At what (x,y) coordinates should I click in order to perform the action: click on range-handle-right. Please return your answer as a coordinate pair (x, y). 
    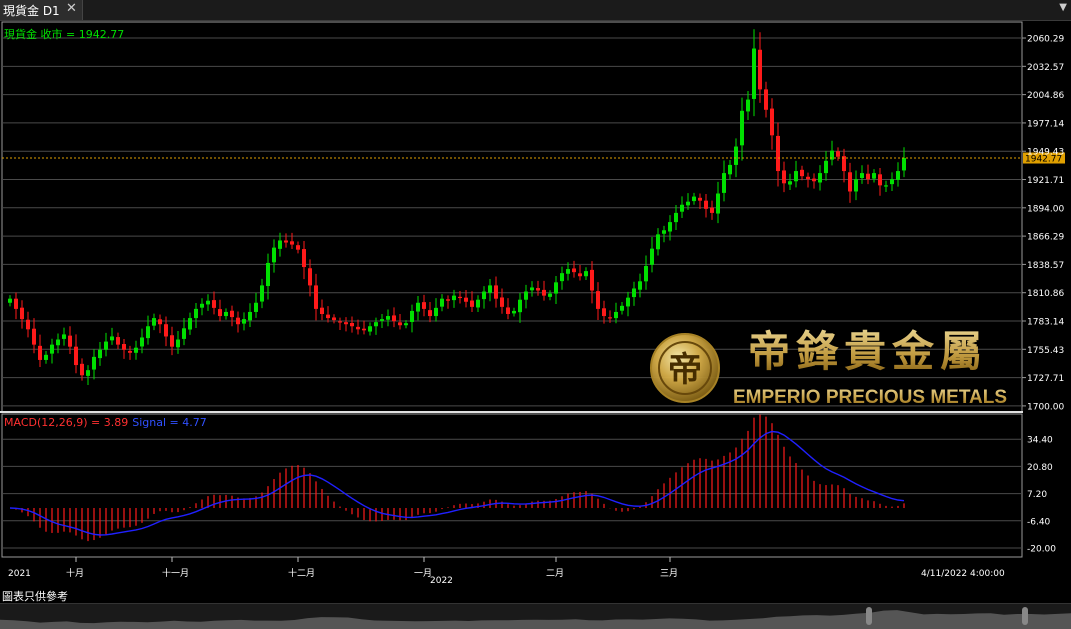
    Looking at the image, I should click on (1025, 616).